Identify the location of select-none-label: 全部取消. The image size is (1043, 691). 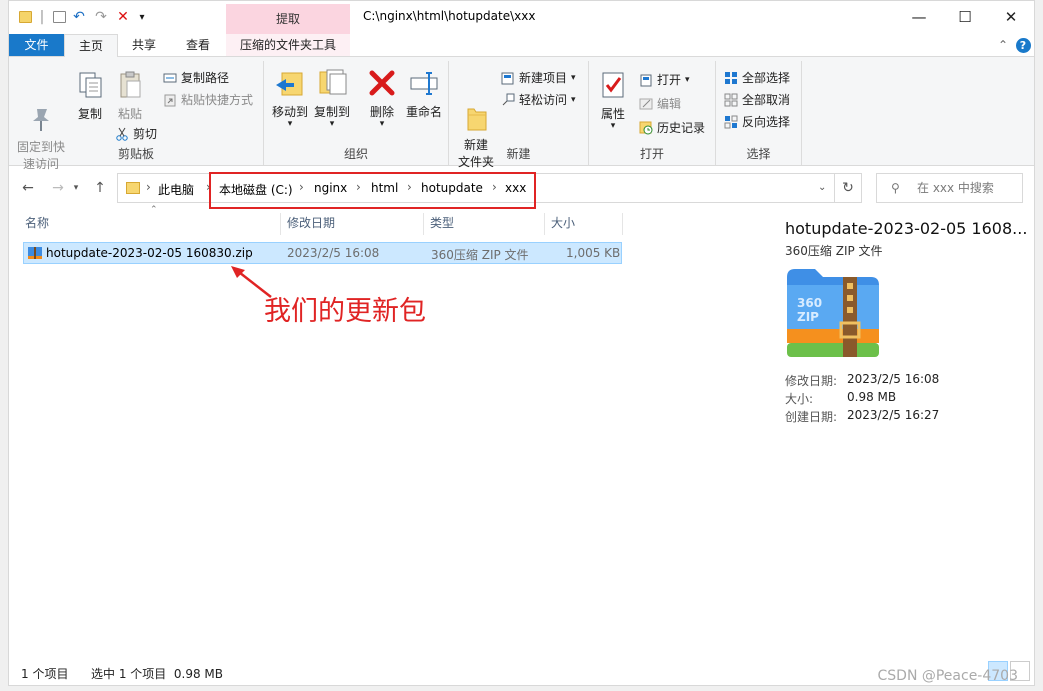
(766, 100).